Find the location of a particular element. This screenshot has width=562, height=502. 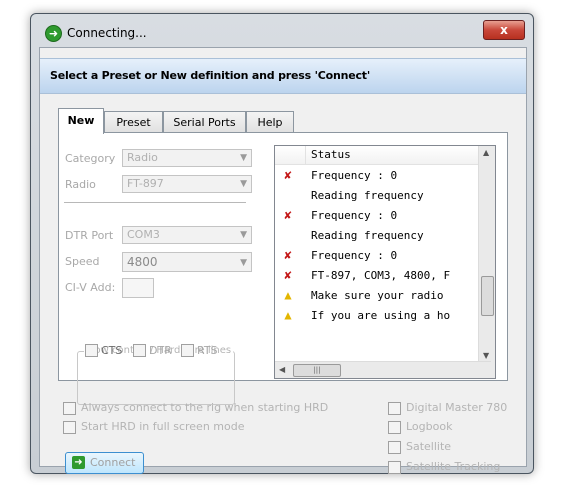

logbook-label: Logbook is located at coordinates (429, 426).